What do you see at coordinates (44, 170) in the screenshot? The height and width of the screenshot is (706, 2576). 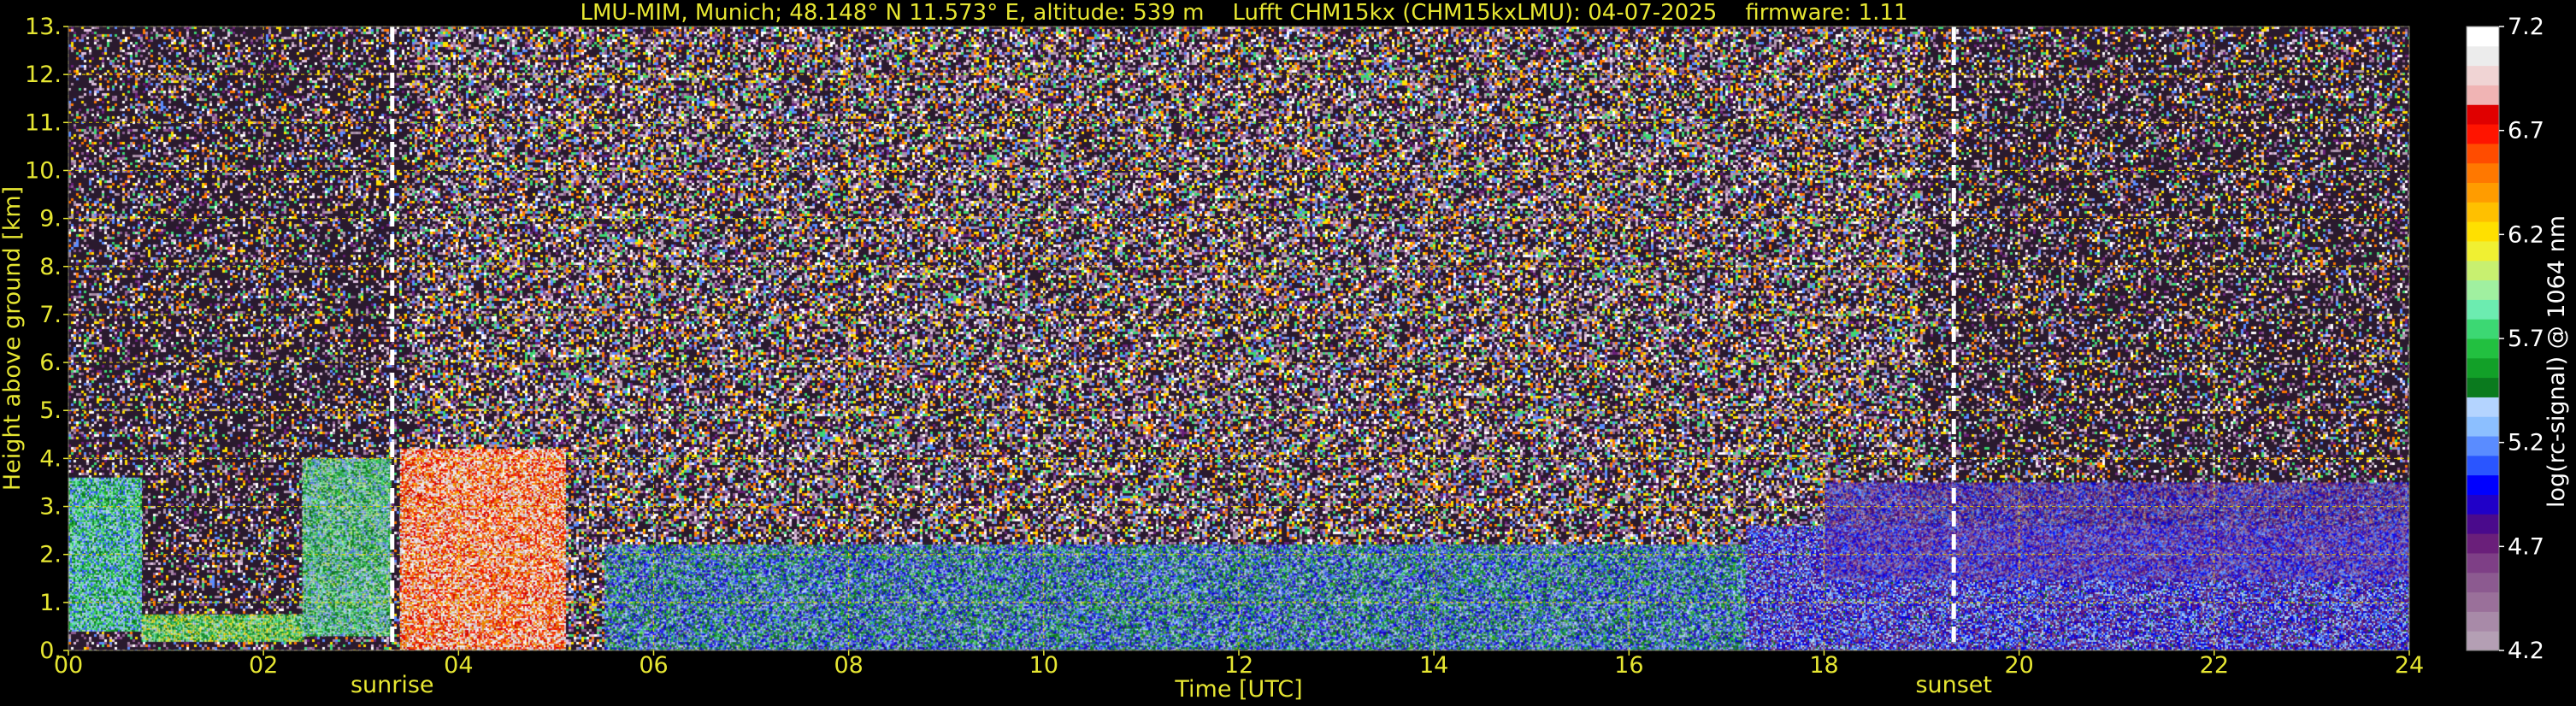 I see `y-tick-label: 10.` at bounding box center [44, 170].